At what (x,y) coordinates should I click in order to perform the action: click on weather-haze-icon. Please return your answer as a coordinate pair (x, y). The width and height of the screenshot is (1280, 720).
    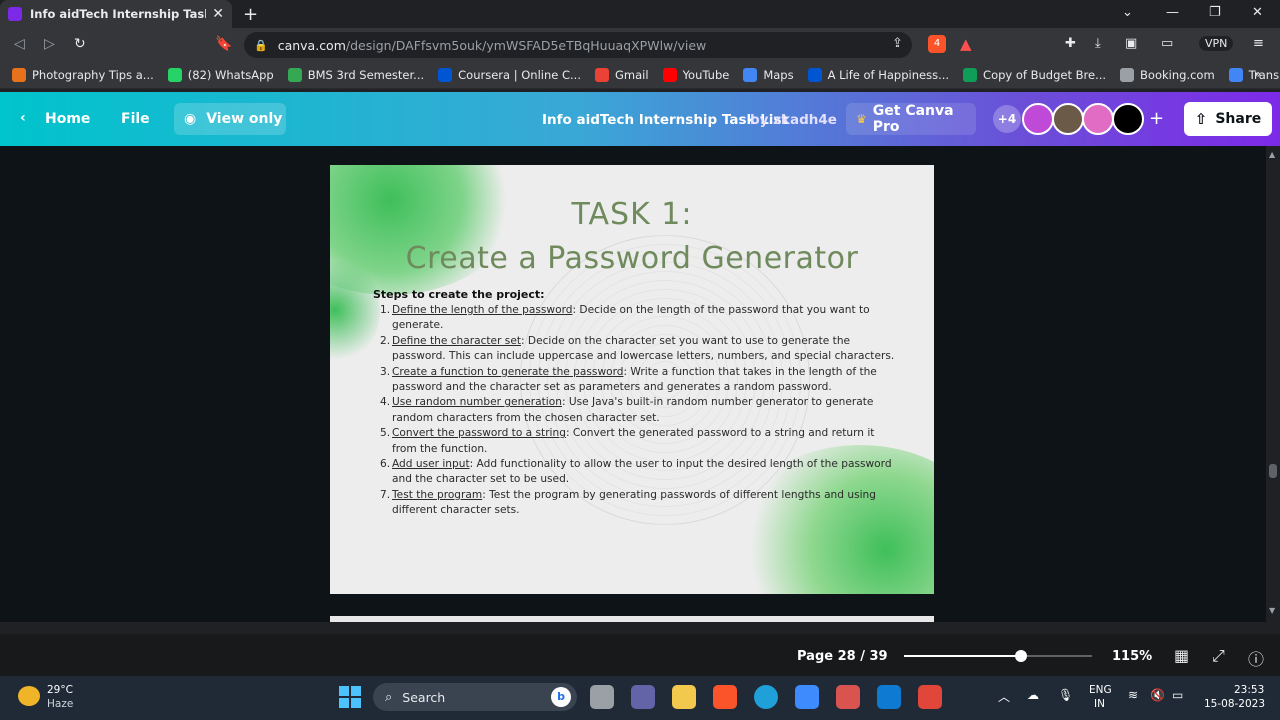
    Looking at the image, I should click on (29, 696).